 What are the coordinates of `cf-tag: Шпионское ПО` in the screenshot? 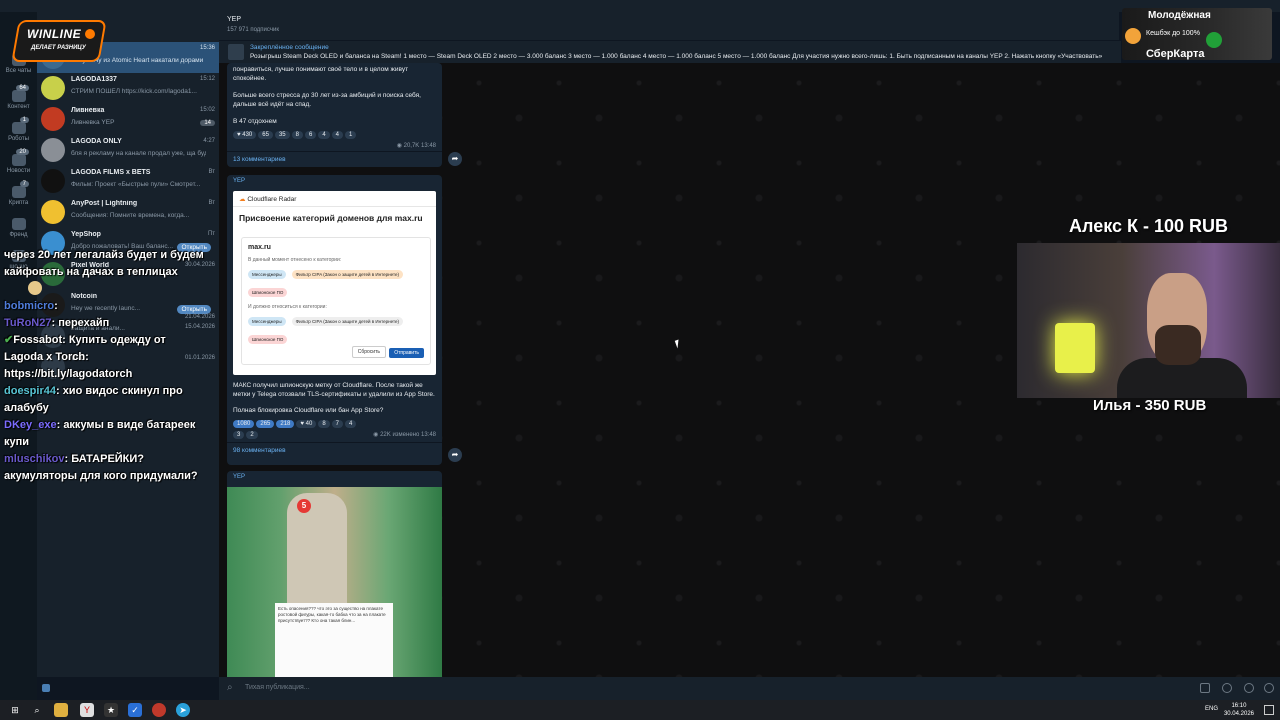 It's located at (268, 292).